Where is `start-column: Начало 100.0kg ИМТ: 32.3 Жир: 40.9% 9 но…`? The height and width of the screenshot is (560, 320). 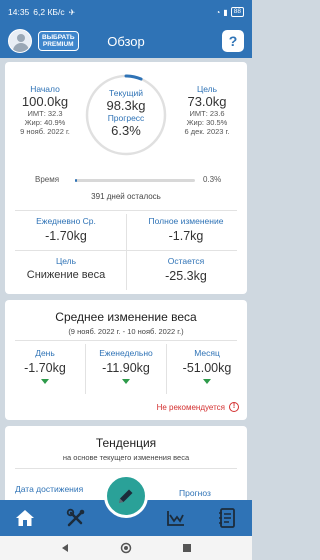 start-column: Начало 100.0kg ИМТ: 32.3 Жир: 40.9% 9 но… is located at coordinates (45, 110).